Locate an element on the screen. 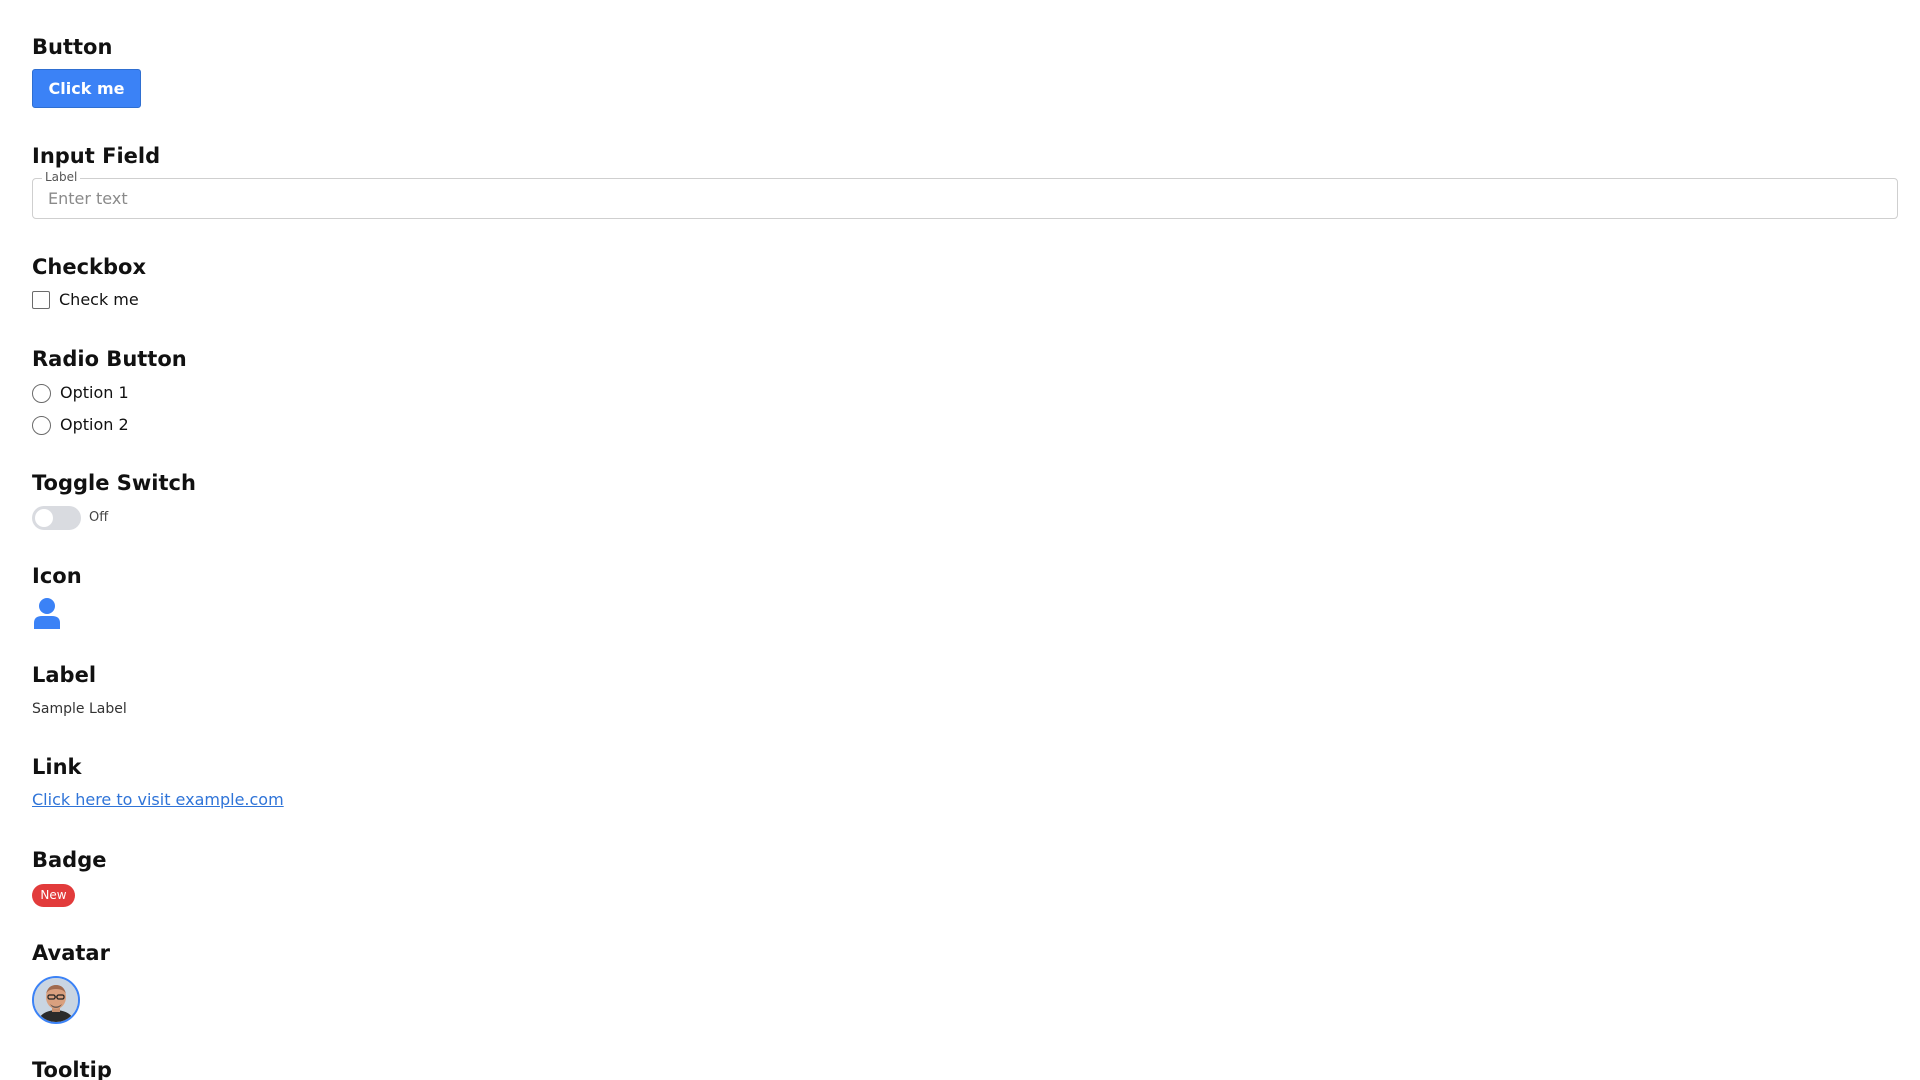  radio-section-title: Radio Button is located at coordinates (109, 359).